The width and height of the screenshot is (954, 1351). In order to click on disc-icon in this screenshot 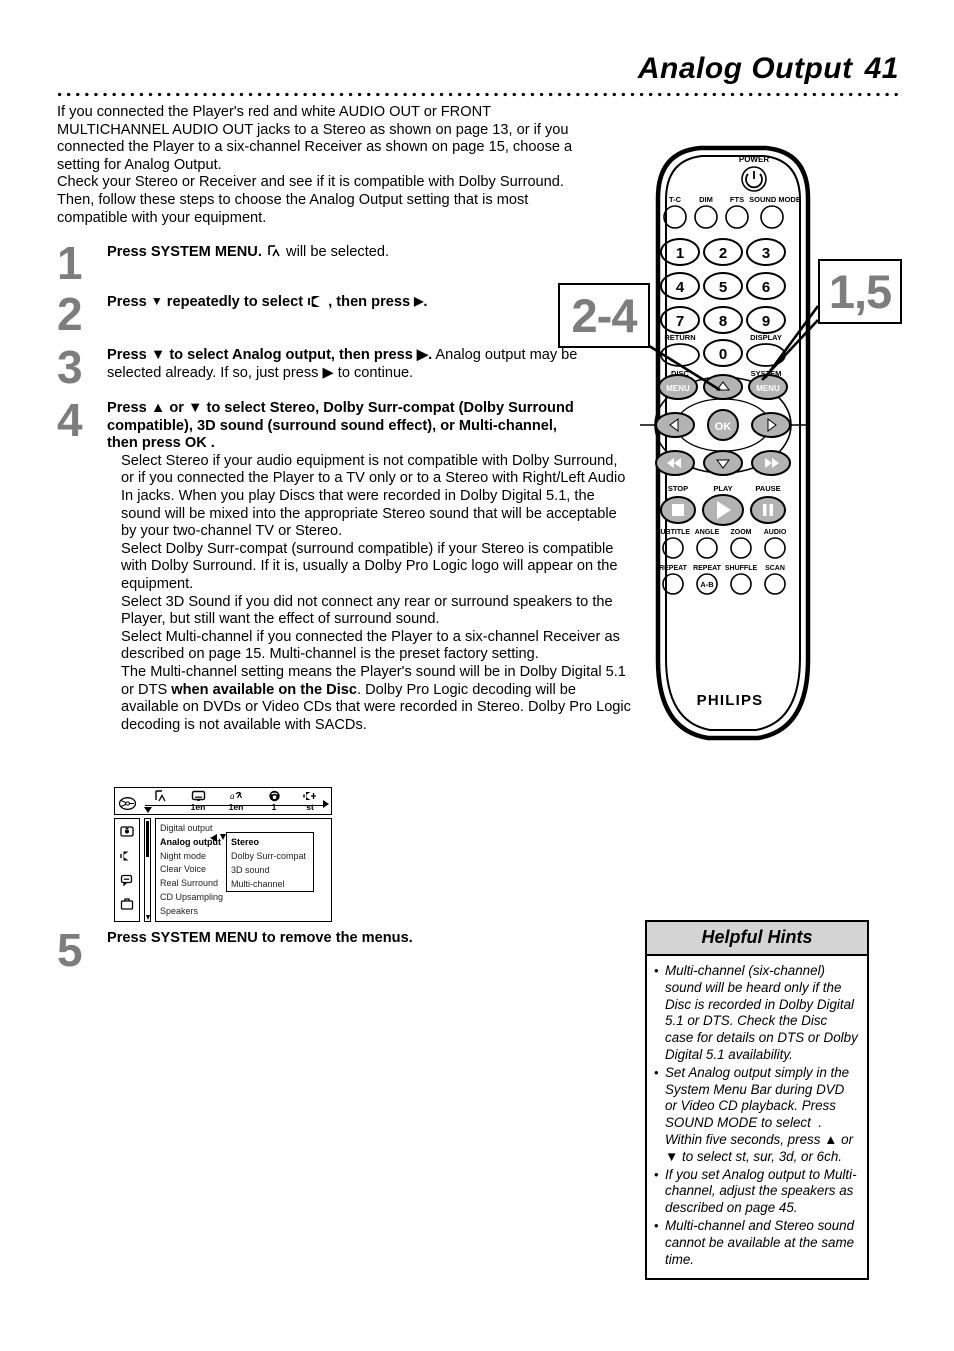, I will do `click(127, 806)`.